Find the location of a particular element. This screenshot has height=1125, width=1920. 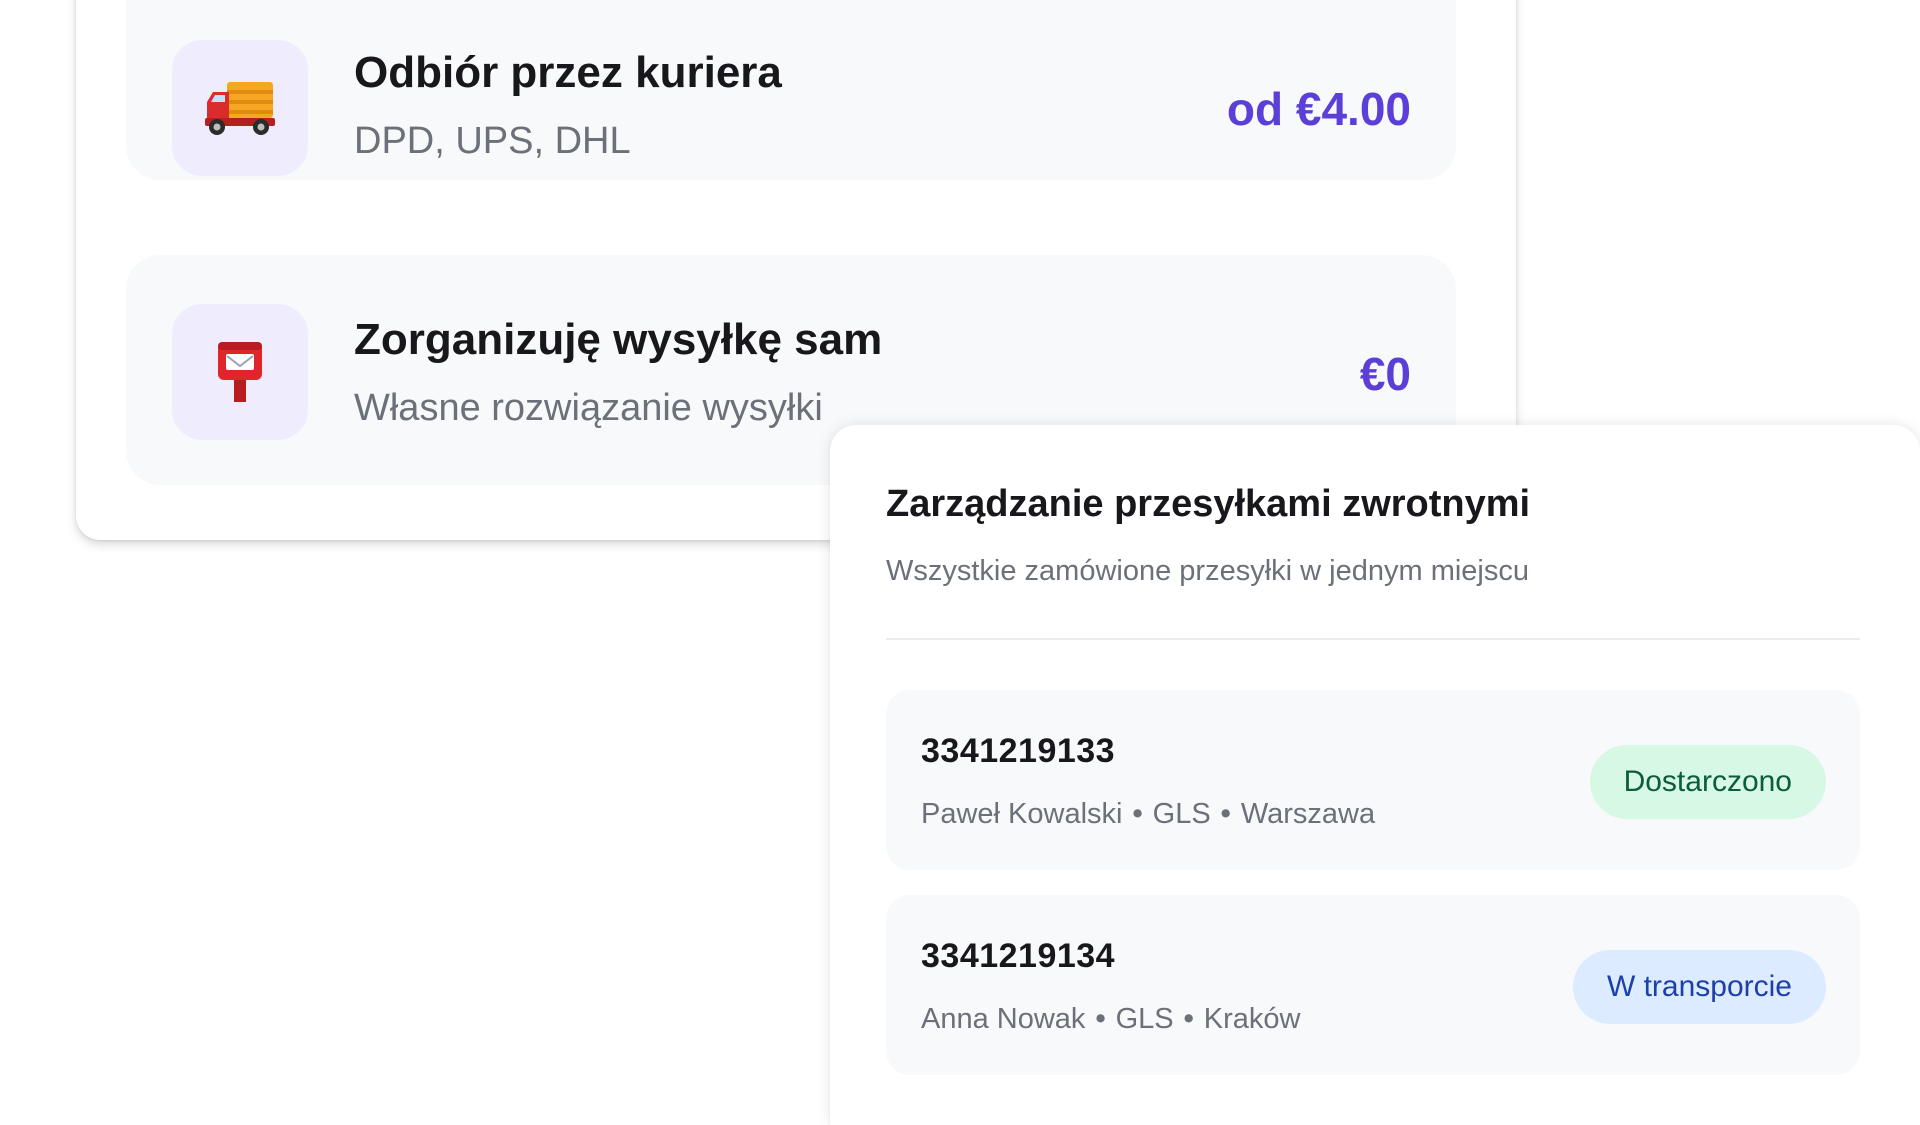

city-name: Warszawa is located at coordinates (1308, 814).